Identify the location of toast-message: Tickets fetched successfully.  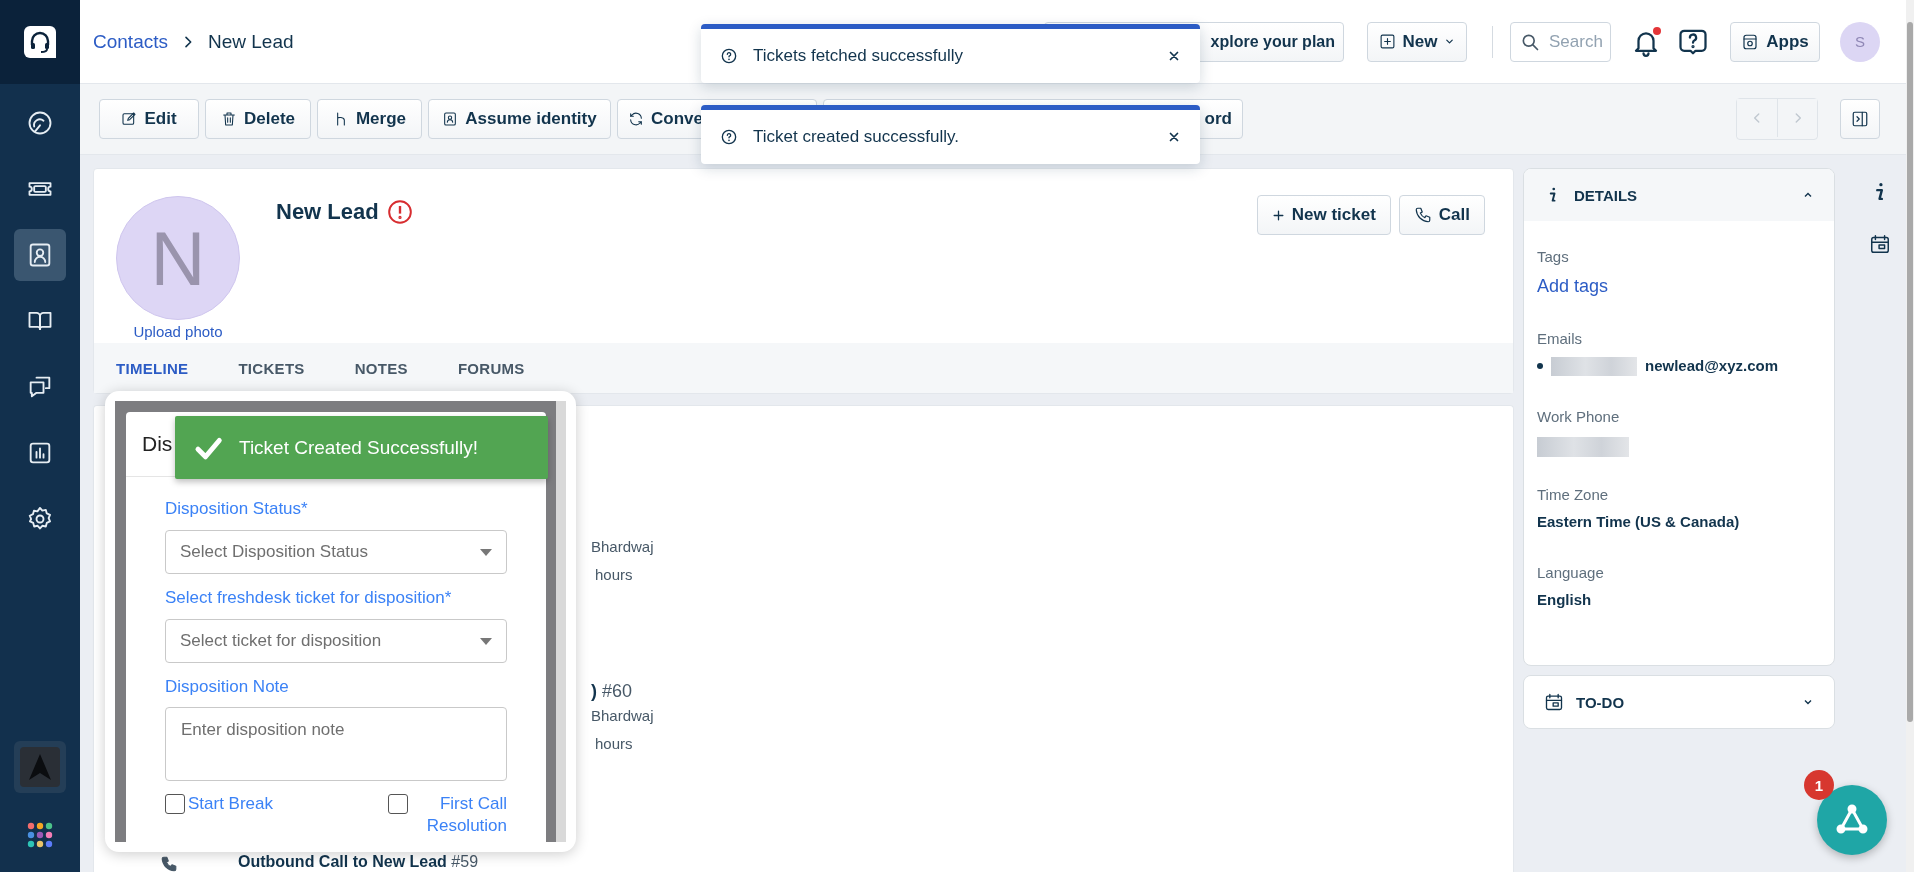
(858, 56).